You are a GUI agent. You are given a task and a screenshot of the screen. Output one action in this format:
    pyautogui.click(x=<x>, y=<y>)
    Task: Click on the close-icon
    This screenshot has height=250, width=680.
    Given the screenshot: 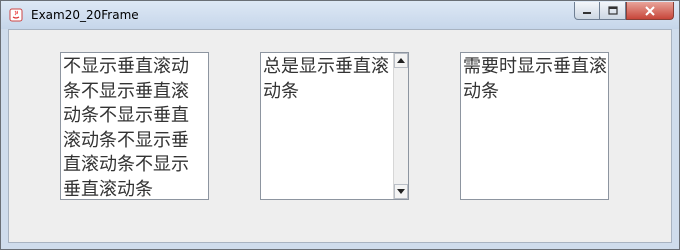 What is the action you would take?
    pyautogui.click(x=650, y=10)
    